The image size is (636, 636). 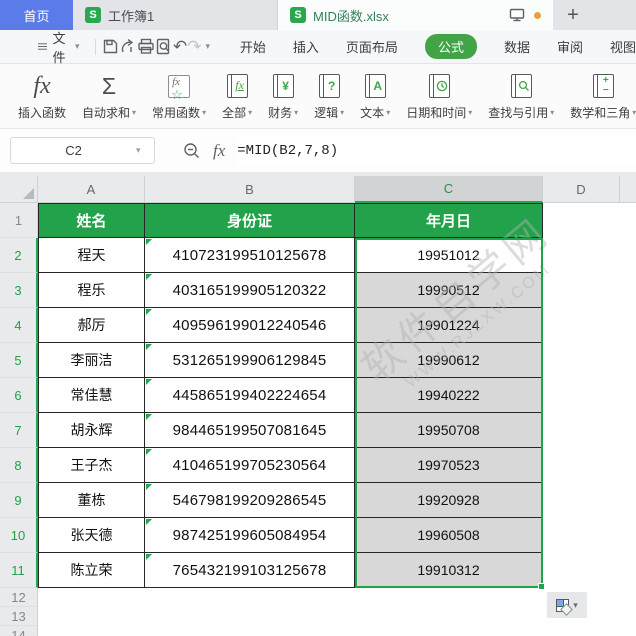 I want to click on zoom-out-icon, so click(x=192, y=151).